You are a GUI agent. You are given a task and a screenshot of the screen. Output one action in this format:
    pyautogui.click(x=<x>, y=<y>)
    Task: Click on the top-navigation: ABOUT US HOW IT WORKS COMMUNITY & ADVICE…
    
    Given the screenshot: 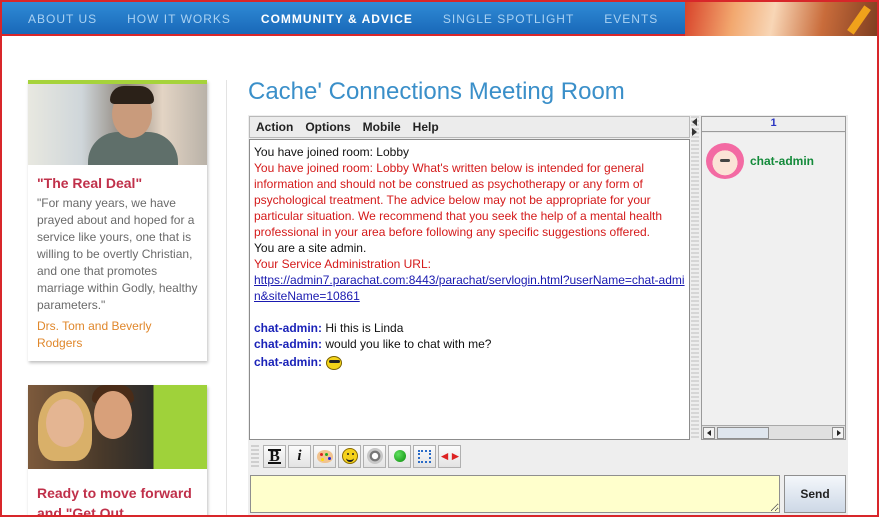 What is the action you would take?
    pyautogui.click(x=439, y=18)
    